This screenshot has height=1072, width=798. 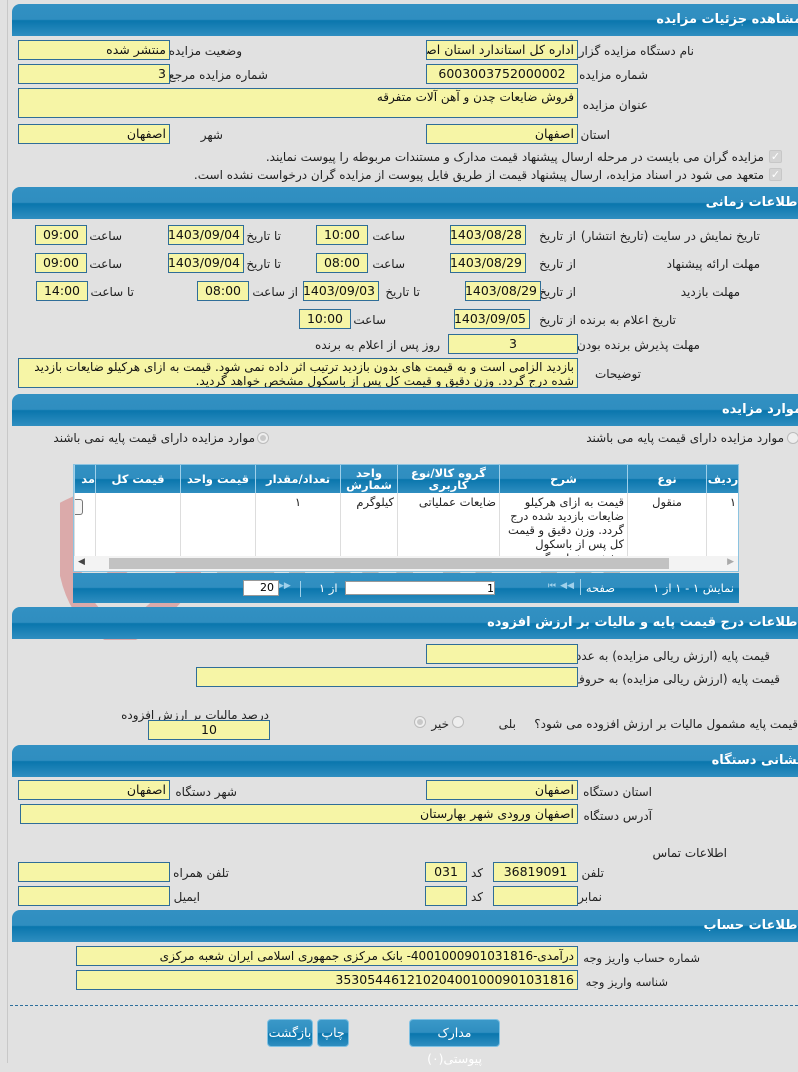 What do you see at coordinates (730, 562) in the screenshot?
I see `scroll-right-arrow-icon: ▶` at bounding box center [730, 562].